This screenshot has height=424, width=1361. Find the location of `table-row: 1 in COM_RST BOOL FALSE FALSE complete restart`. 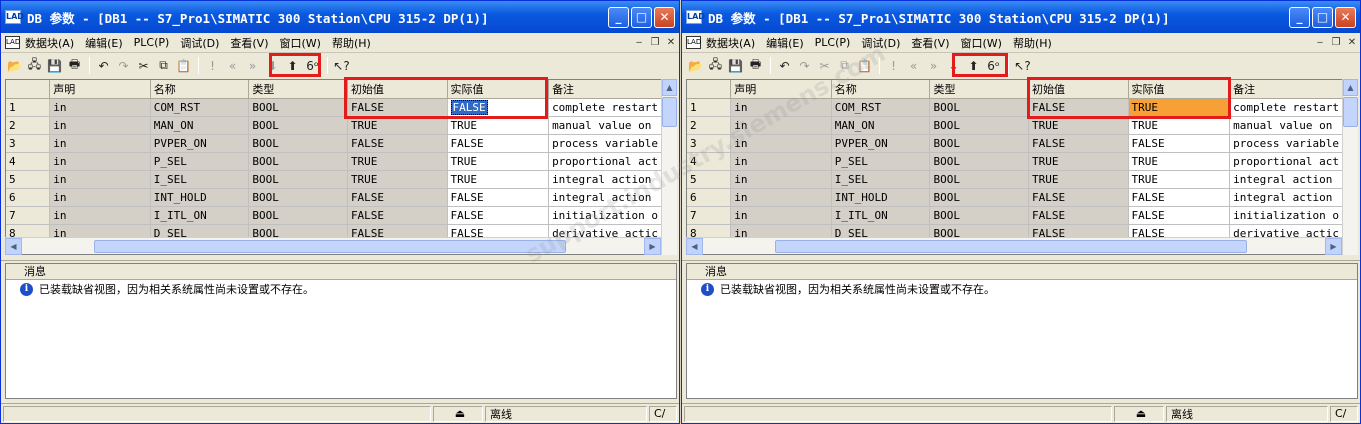

table-row: 1 in COM_RST BOOL FALSE FALSE complete restart is located at coordinates (341, 107).